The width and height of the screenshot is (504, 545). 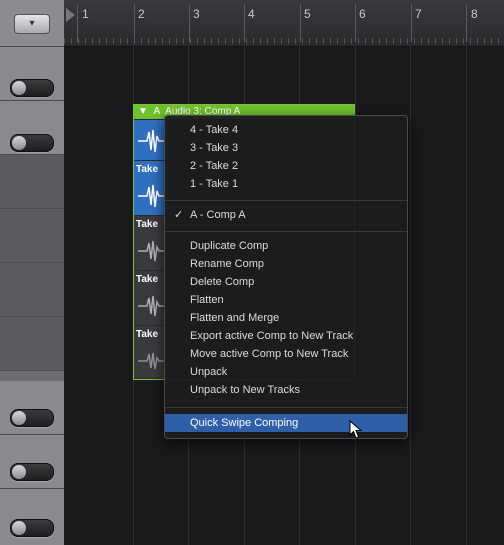 What do you see at coordinates (286, 390) in the screenshot?
I see `menu-item-unpack-to-new-tracks: Unpack to New Tracks` at bounding box center [286, 390].